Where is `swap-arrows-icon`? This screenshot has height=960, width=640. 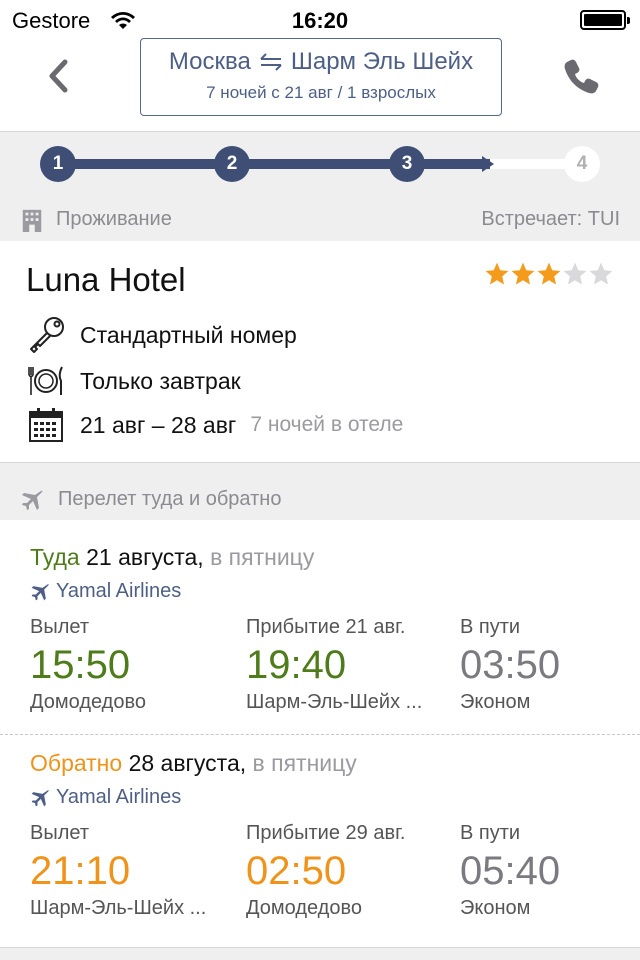 swap-arrows-icon is located at coordinates (271, 62).